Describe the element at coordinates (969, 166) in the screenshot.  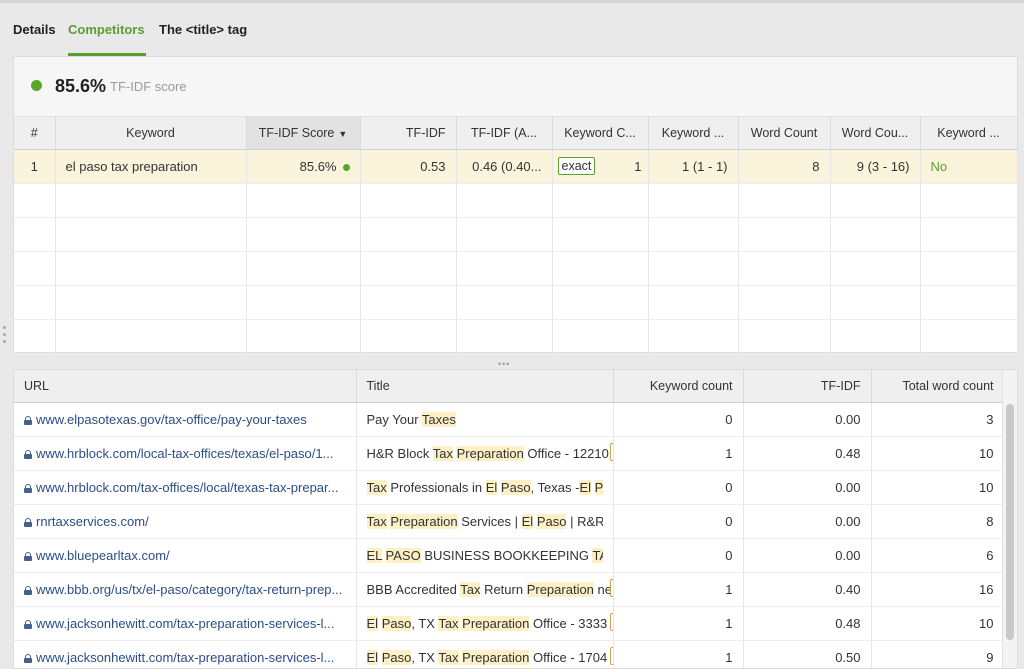
I see `keyword-flag-cell: No` at that location.